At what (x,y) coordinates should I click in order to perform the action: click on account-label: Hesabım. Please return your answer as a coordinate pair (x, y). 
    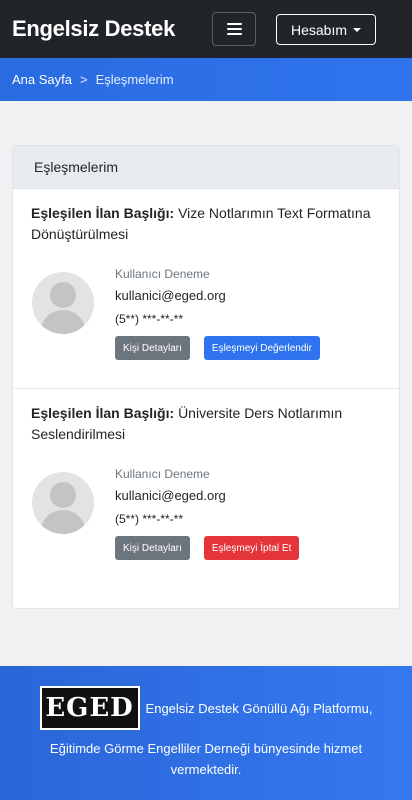
    Looking at the image, I should click on (319, 29).